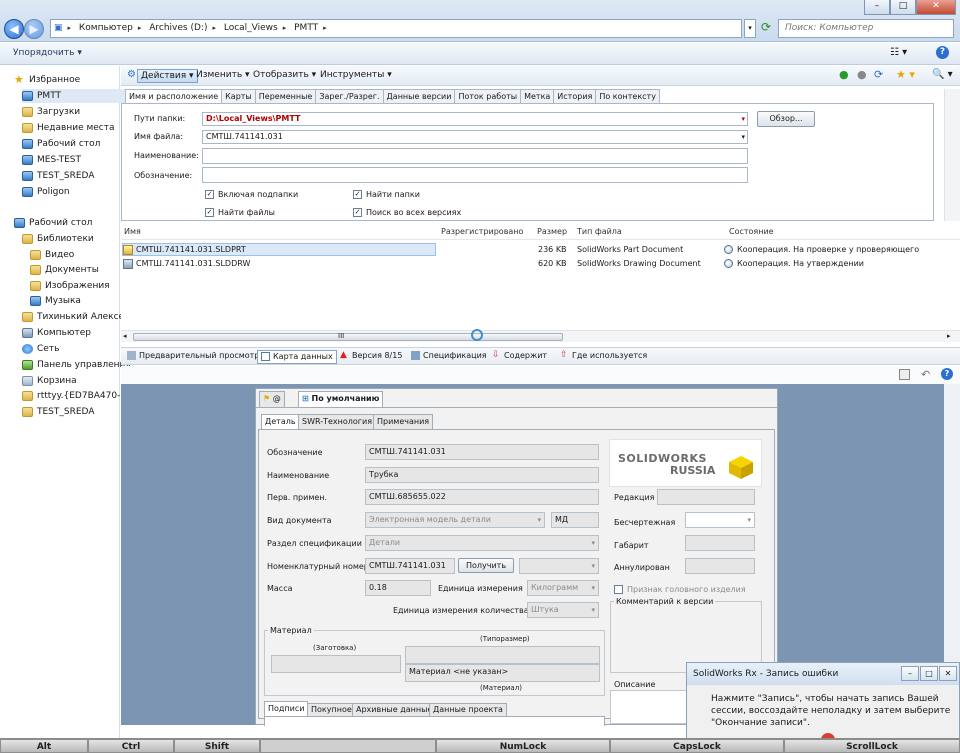  Describe the element at coordinates (47, 53) in the screenshot. I see `organize-button: Упорядочить ▾` at that location.